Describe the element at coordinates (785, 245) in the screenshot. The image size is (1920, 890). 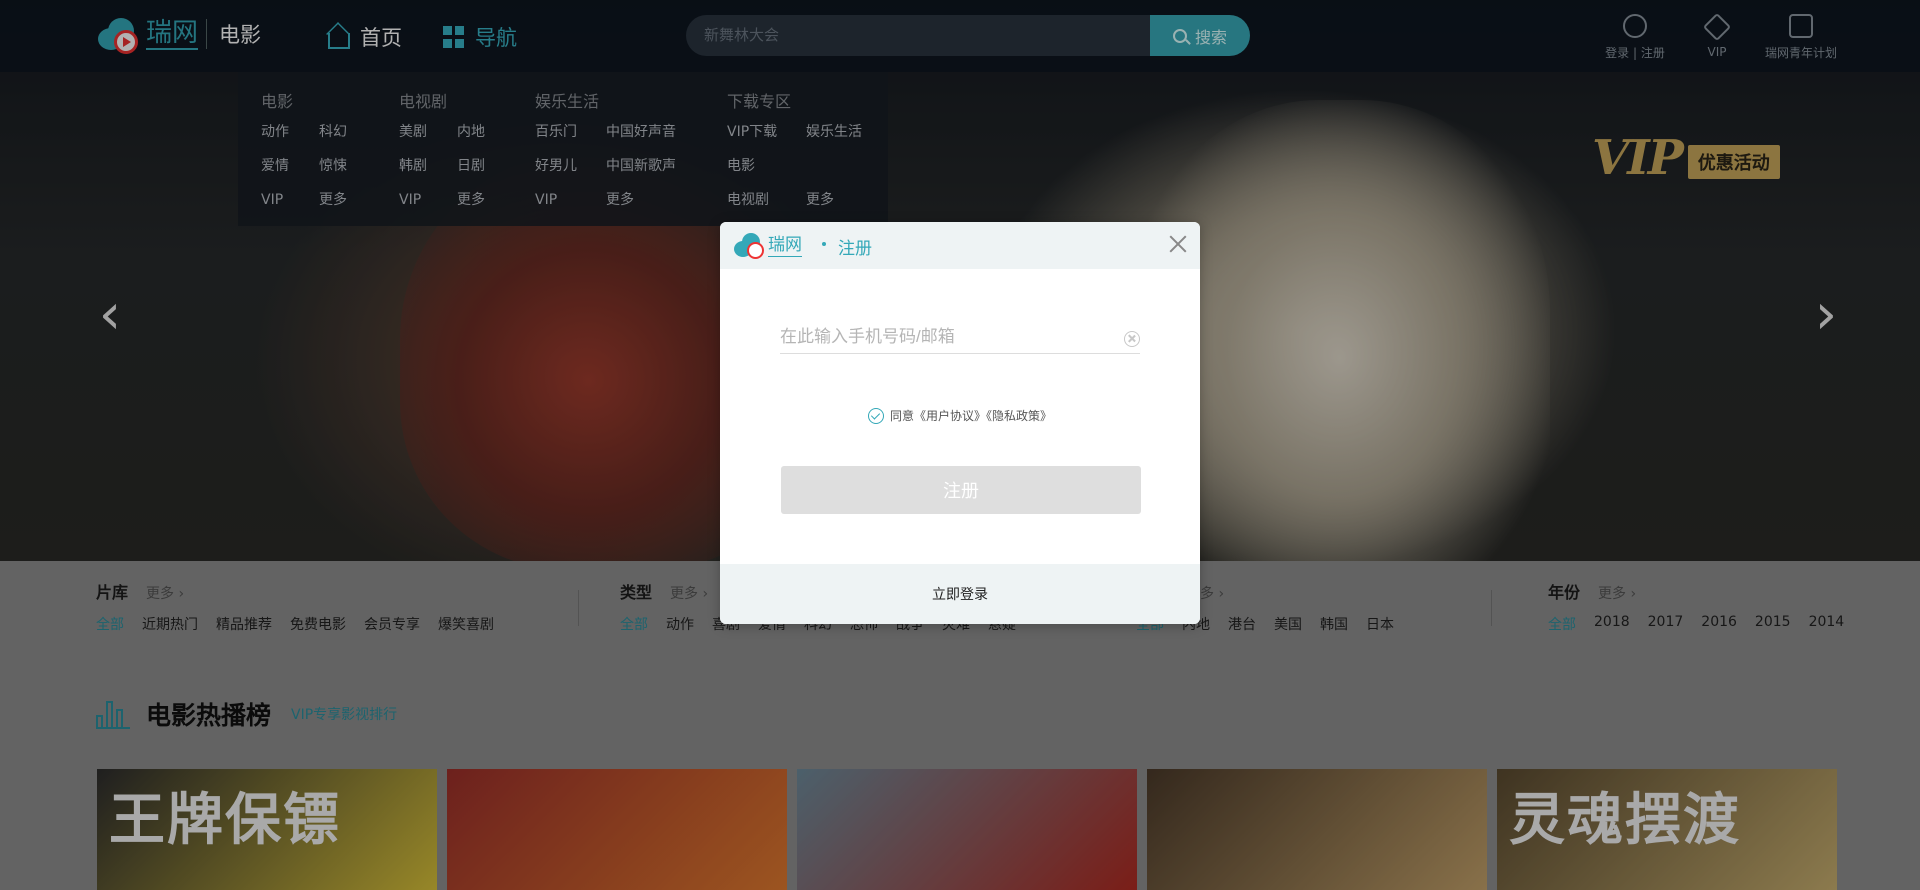
I see `modal-logo-text: 瑞网` at that location.